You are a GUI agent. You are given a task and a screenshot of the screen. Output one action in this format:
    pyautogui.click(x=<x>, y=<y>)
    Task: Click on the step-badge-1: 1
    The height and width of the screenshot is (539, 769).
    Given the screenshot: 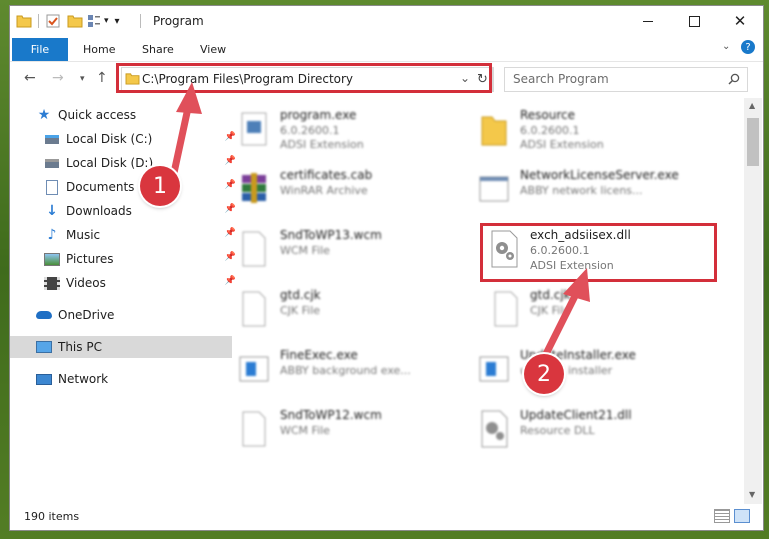 What is the action you would take?
    pyautogui.click(x=160, y=186)
    